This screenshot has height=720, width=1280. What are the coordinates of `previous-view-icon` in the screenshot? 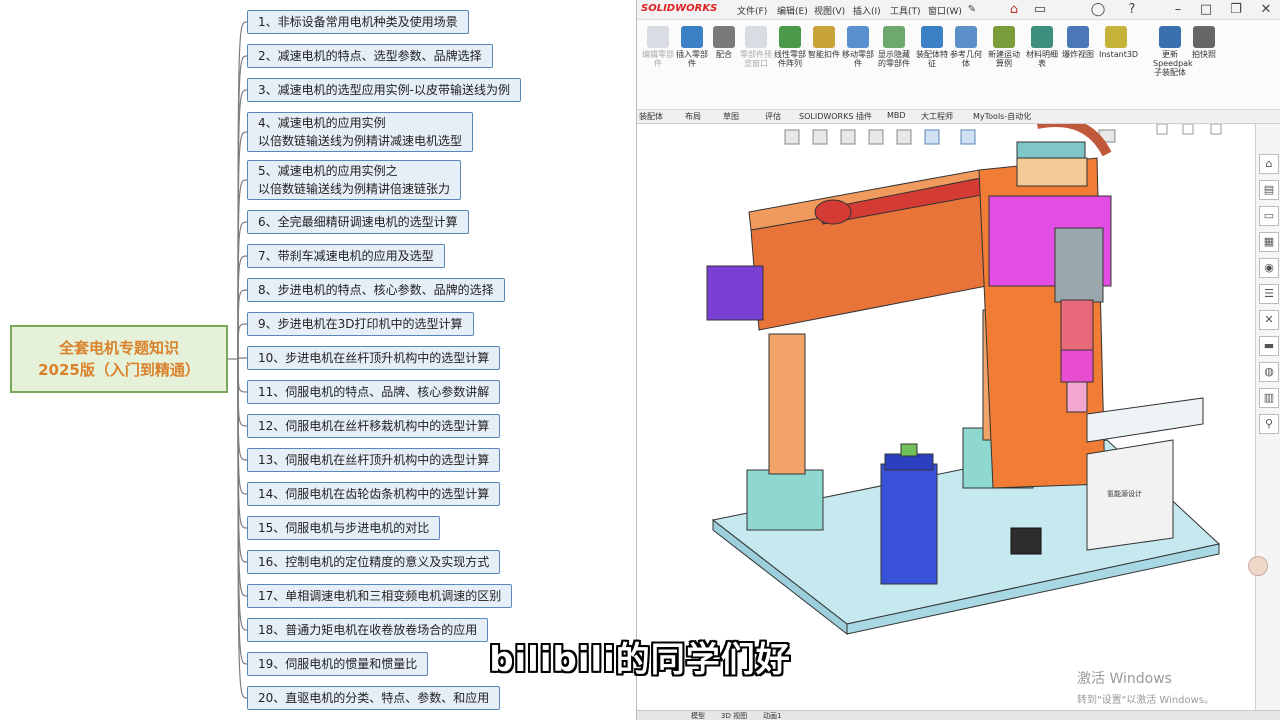 It's located at (848, 137).